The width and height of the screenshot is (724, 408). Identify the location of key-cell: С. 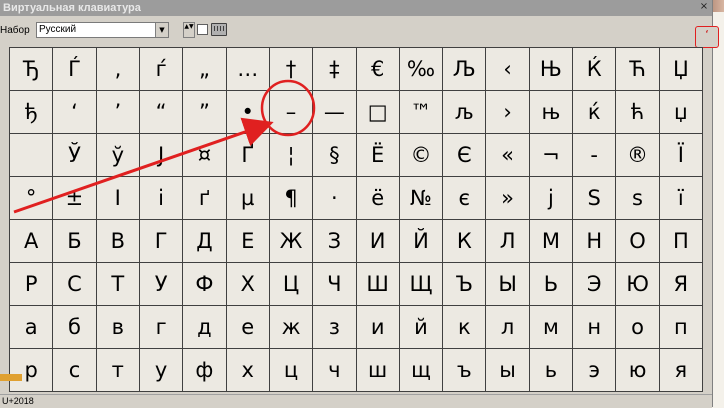
(75, 284).